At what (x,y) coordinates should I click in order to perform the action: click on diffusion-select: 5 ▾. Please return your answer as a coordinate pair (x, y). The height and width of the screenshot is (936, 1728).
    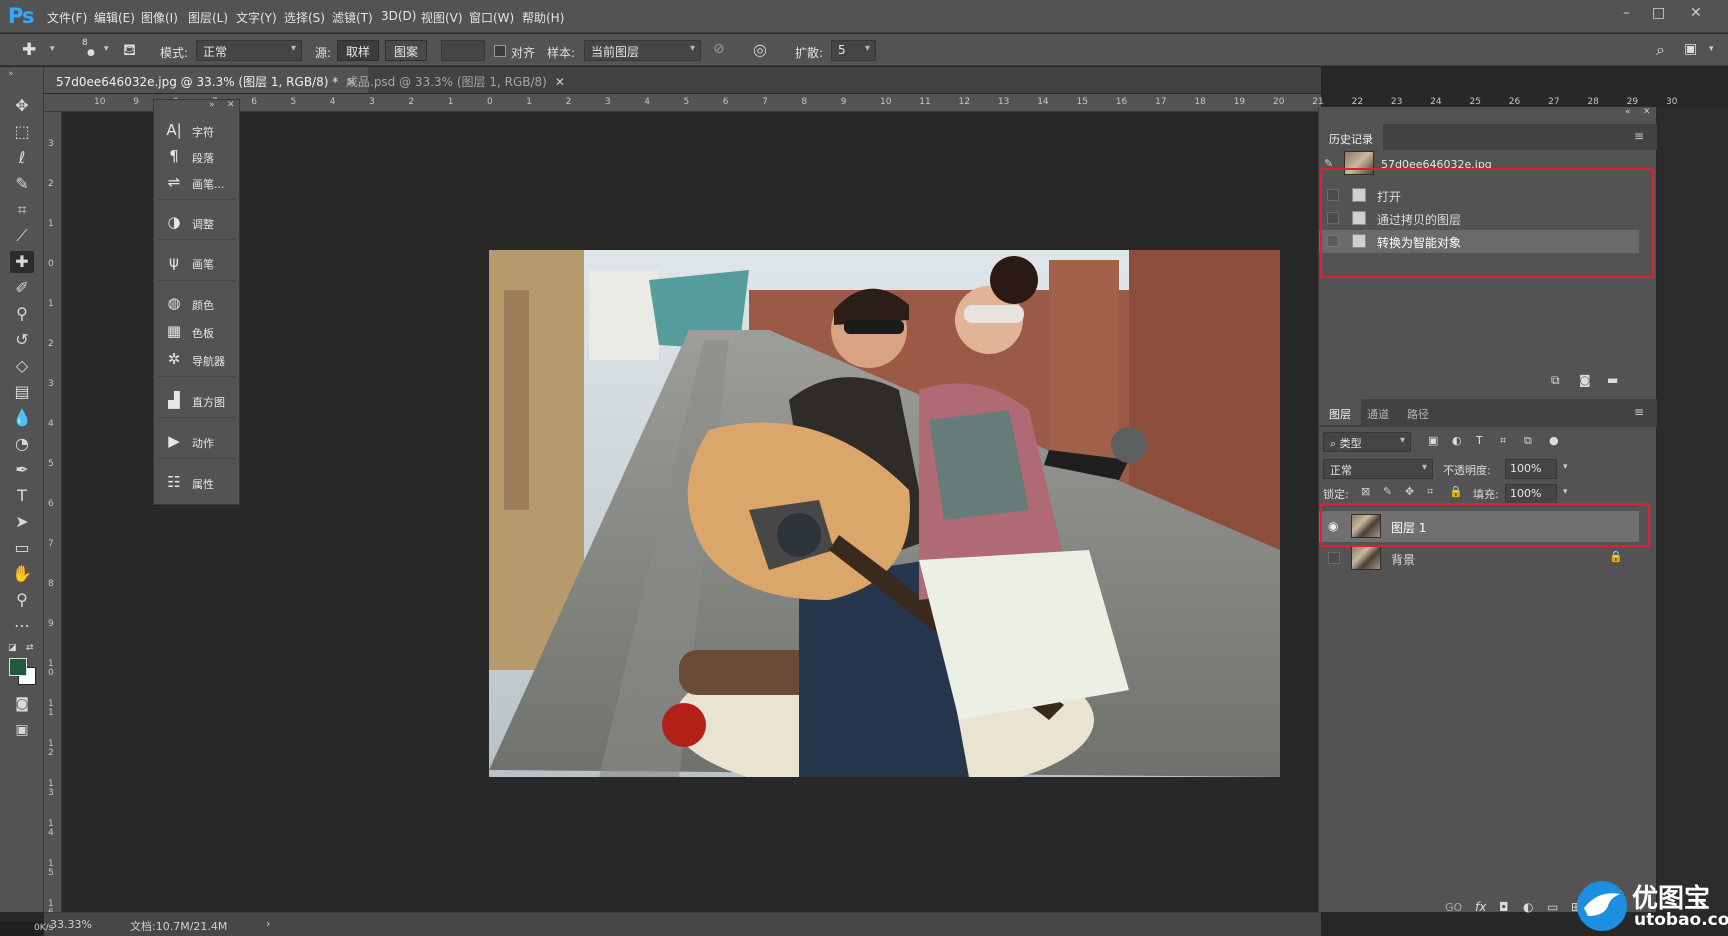
    Looking at the image, I should click on (853, 50).